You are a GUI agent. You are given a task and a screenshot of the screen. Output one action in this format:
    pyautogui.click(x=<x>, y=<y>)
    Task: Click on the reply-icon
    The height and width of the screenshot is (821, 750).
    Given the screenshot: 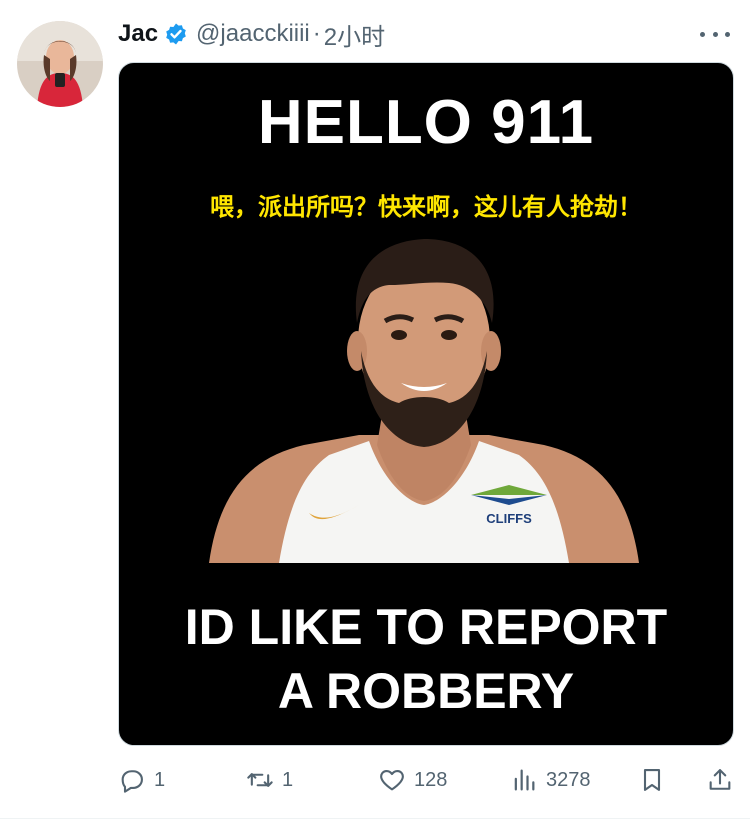 What is the action you would take?
    pyautogui.click(x=132, y=781)
    